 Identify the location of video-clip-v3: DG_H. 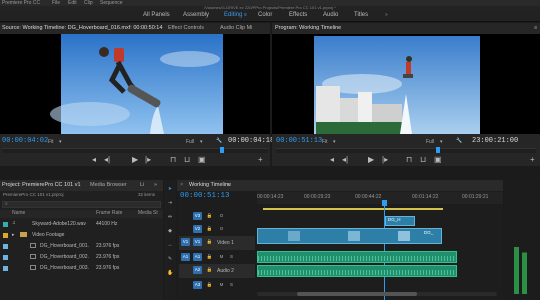
(400, 221).